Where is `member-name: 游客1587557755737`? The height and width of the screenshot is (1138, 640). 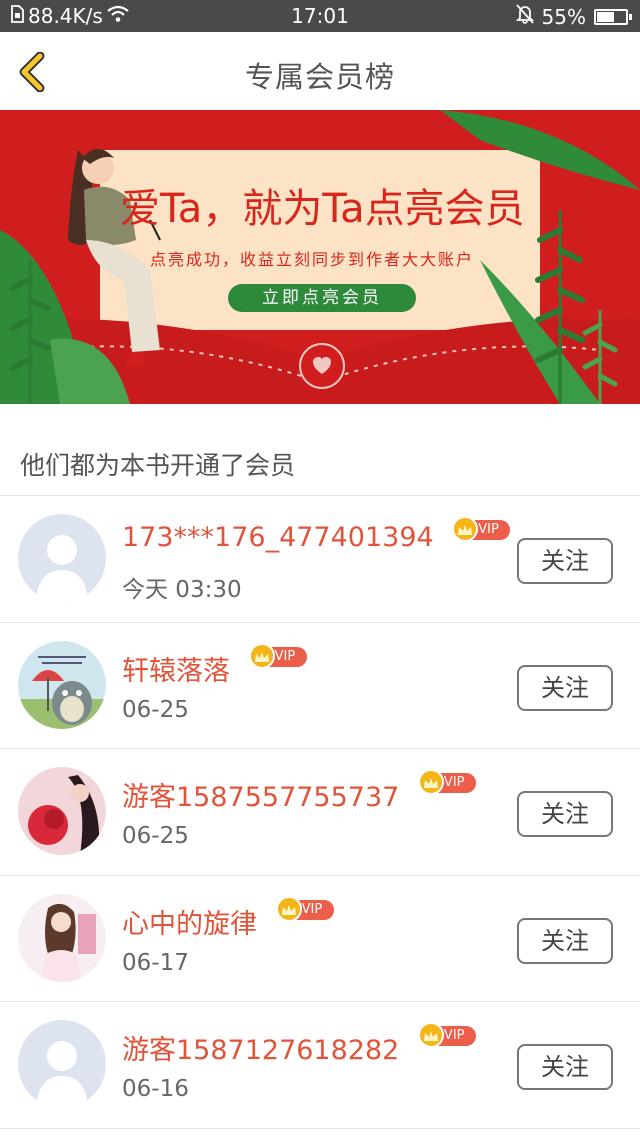
member-name: 游客1587557755737 is located at coordinates (261, 797).